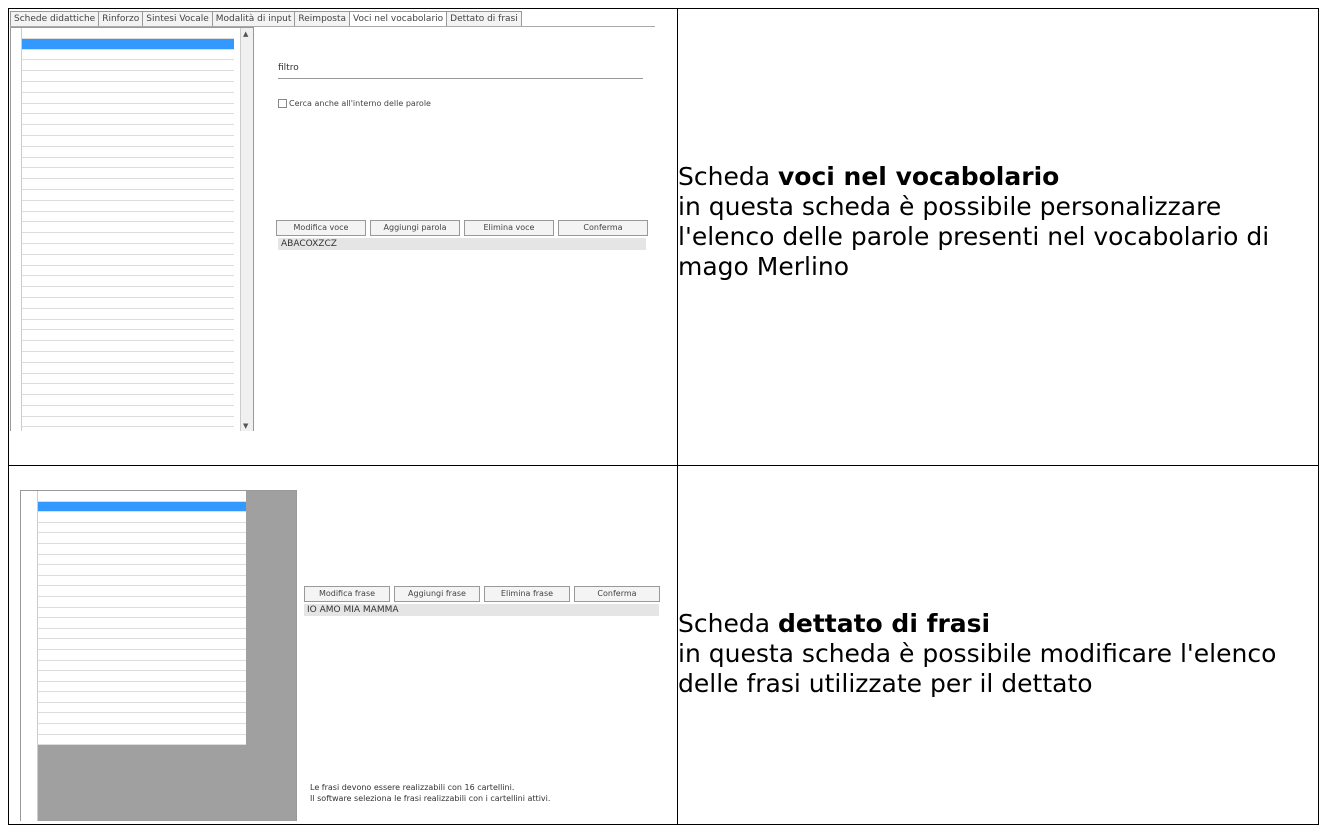 The height and width of the screenshot is (833, 1327). What do you see at coordinates (527, 594) in the screenshot?
I see `delete-sentence-button: Elimina frase` at bounding box center [527, 594].